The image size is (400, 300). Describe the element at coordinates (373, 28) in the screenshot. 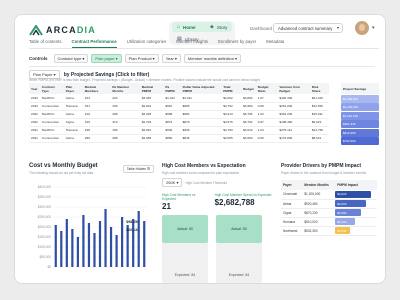

I see `avatar-chevron-icon: ▾` at that location.